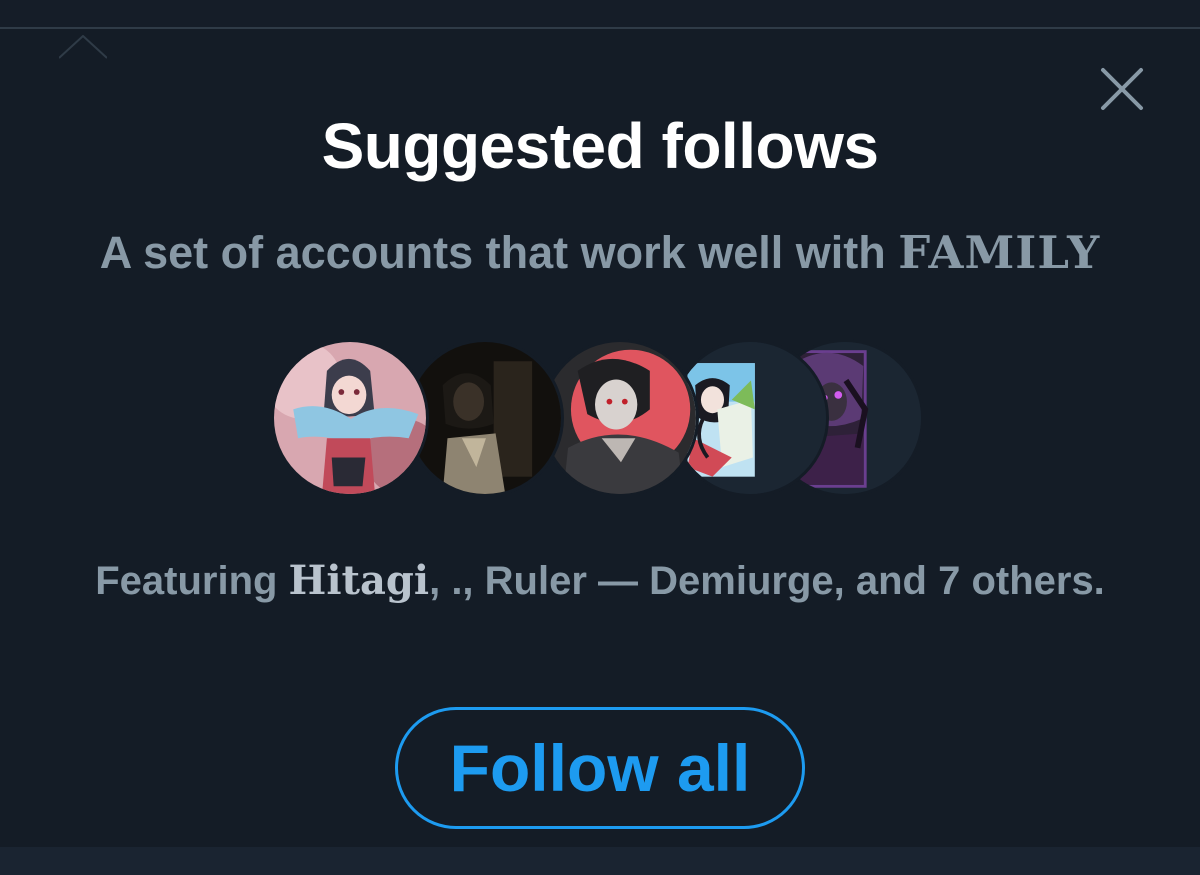  What do you see at coordinates (359, 580) in the screenshot?
I see `featured-name-hitagi: Hitagi` at bounding box center [359, 580].